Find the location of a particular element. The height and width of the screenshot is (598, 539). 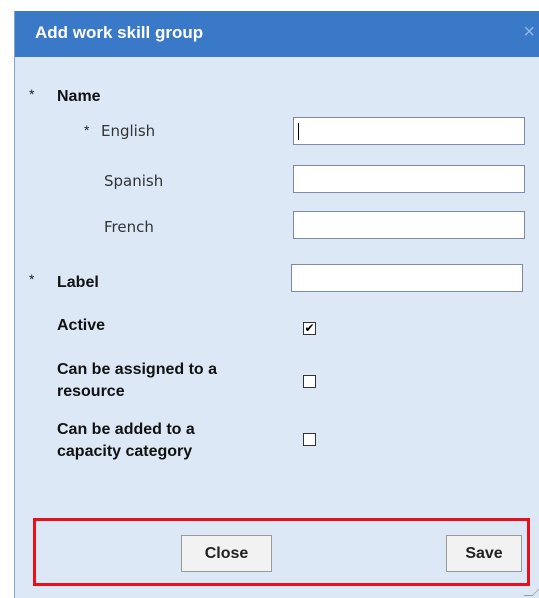

capacity-checkbox is located at coordinates (309, 439).